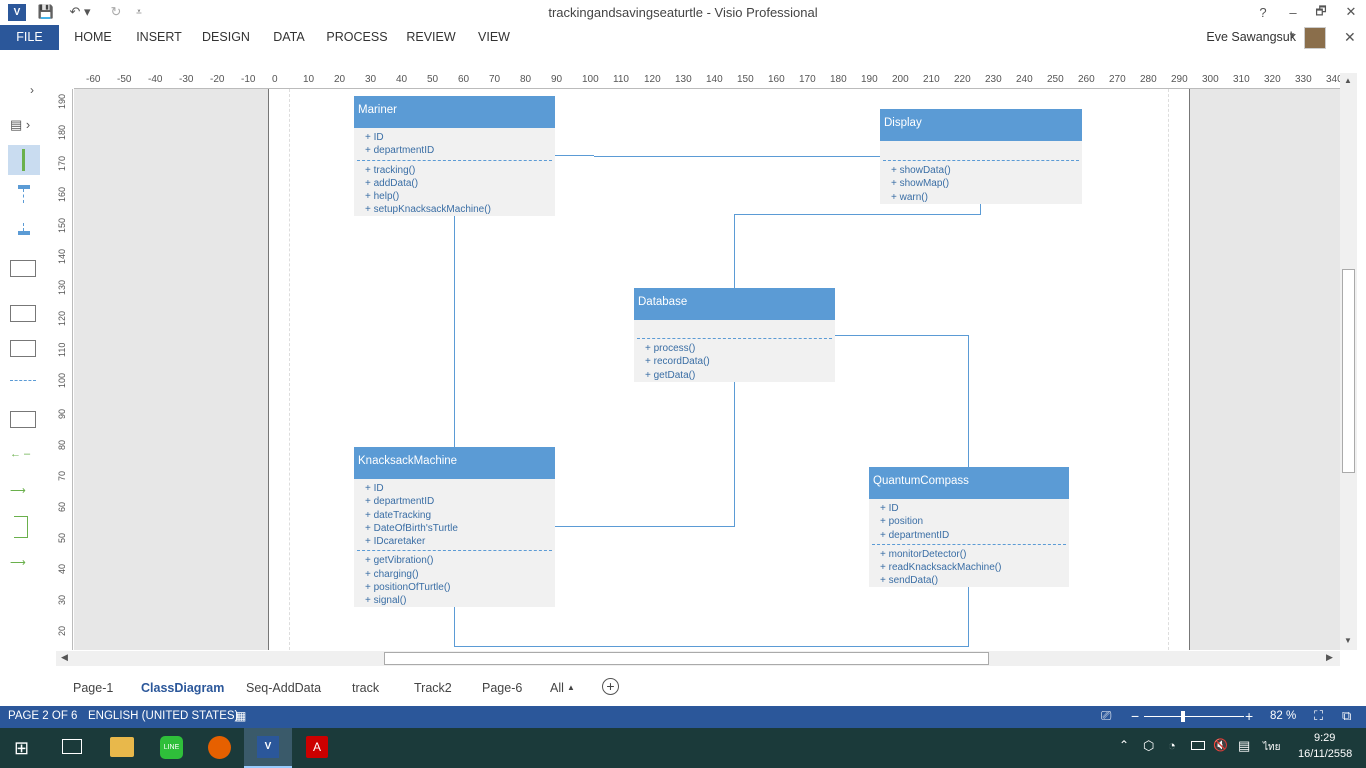 This screenshot has width=1366, height=768. What do you see at coordinates (93, 688) in the screenshot?
I see `page-tab-page-1: Page-1` at bounding box center [93, 688].